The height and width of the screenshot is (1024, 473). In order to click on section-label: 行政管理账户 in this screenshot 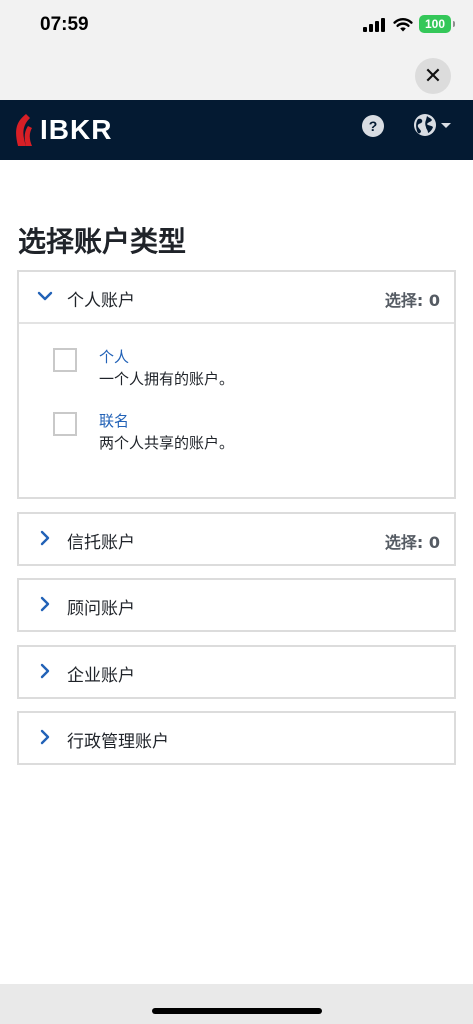, I will do `click(118, 742)`.